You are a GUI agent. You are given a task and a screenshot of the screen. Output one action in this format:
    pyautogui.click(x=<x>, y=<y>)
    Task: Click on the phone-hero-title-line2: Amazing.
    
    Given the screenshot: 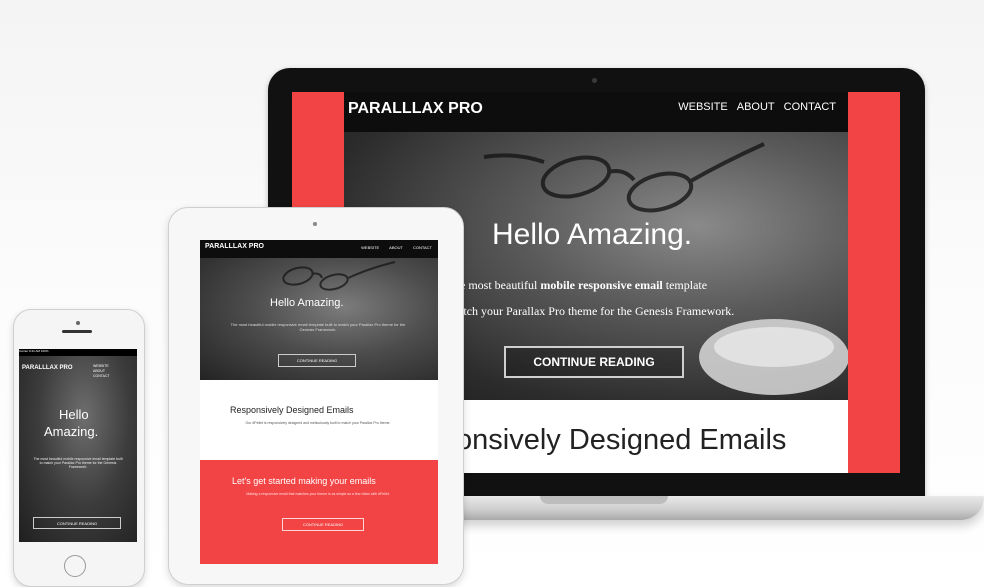 What is the action you would take?
    pyautogui.click(x=71, y=431)
    